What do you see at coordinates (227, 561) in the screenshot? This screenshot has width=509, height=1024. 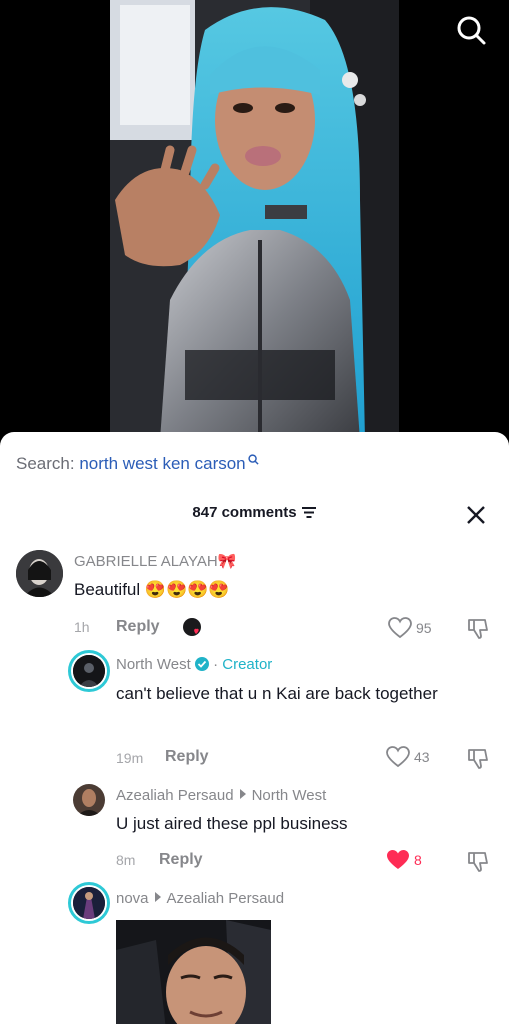 I see `bow-emoji: 🎀` at bounding box center [227, 561].